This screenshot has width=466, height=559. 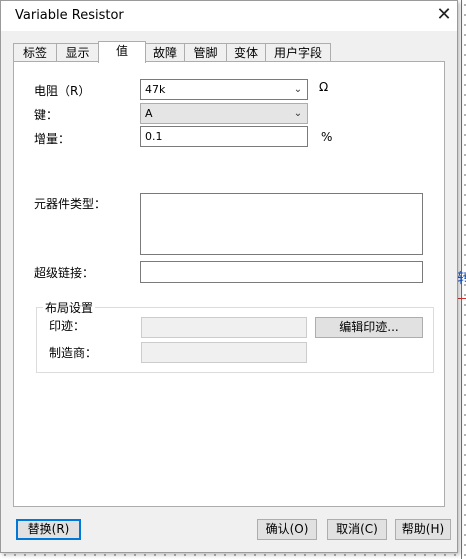 I want to click on resistance-value: 47k, so click(x=155, y=89).